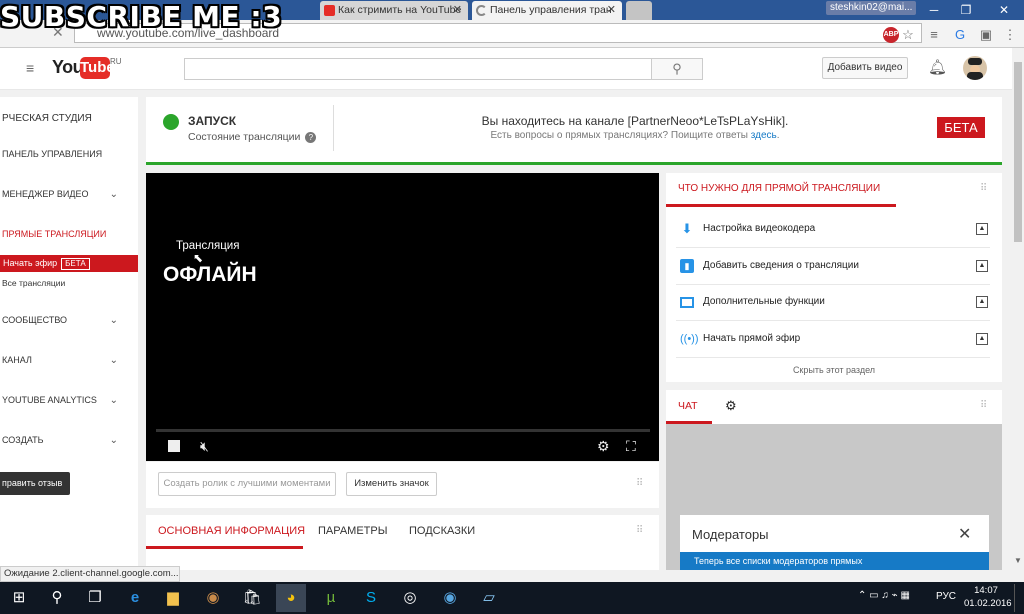  What do you see at coordinates (66, 194) in the screenshot?
I see `sidebar-item-video-manager: МЕНЕДЖЕР ВИДЕО ⌄` at bounding box center [66, 194].